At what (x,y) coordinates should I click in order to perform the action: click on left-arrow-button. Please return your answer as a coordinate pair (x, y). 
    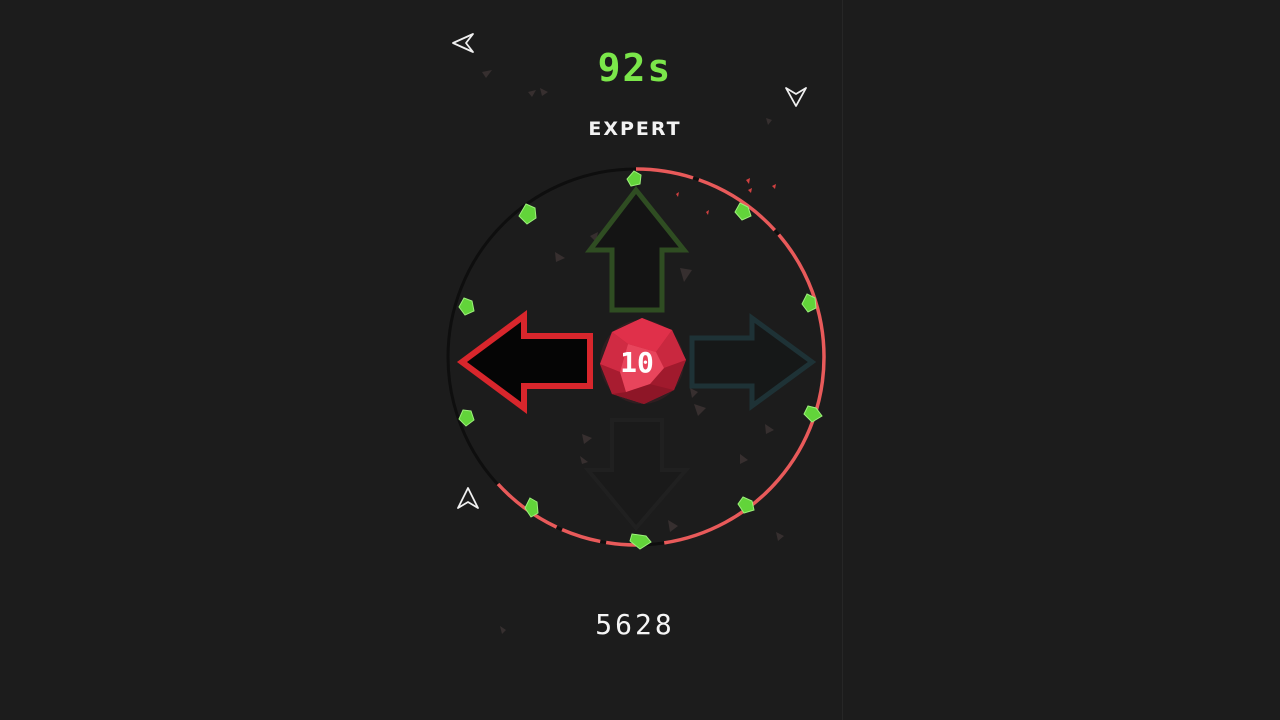
    Looking at the image, I should click on (524, 362).